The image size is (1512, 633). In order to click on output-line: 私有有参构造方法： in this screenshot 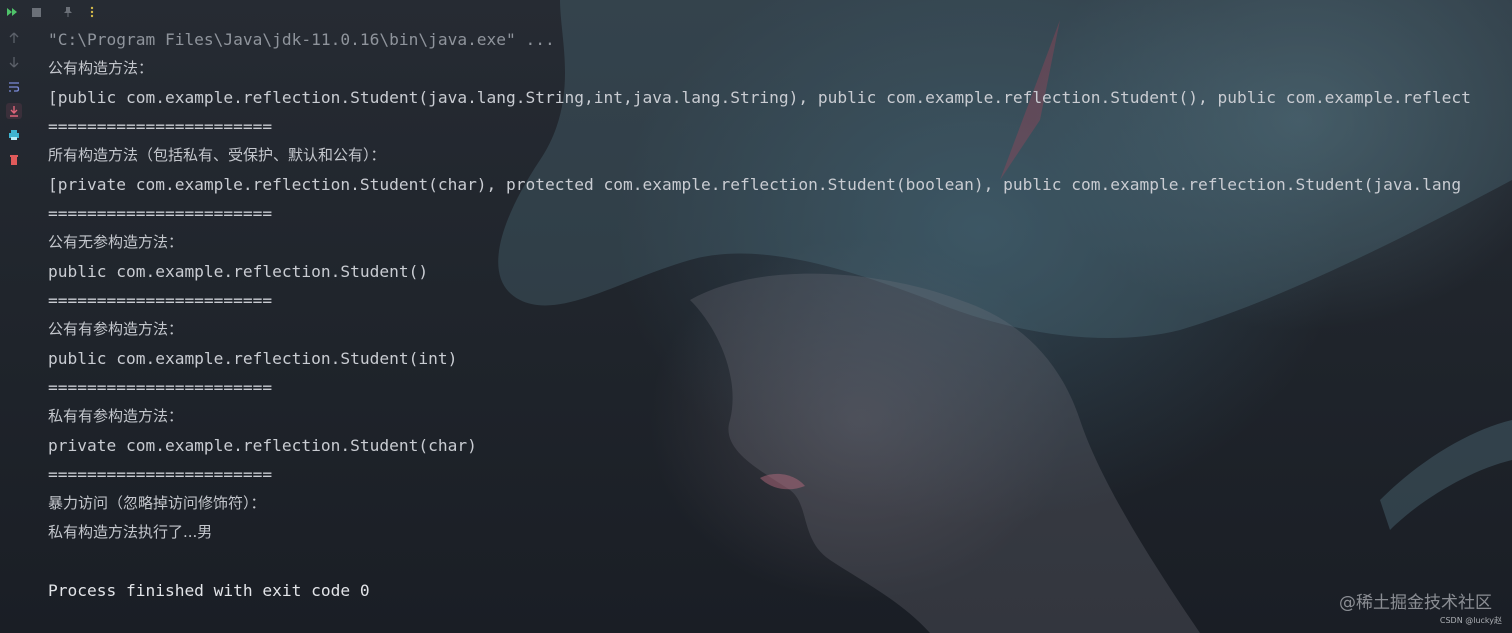, I will do `click(116, 416)`.